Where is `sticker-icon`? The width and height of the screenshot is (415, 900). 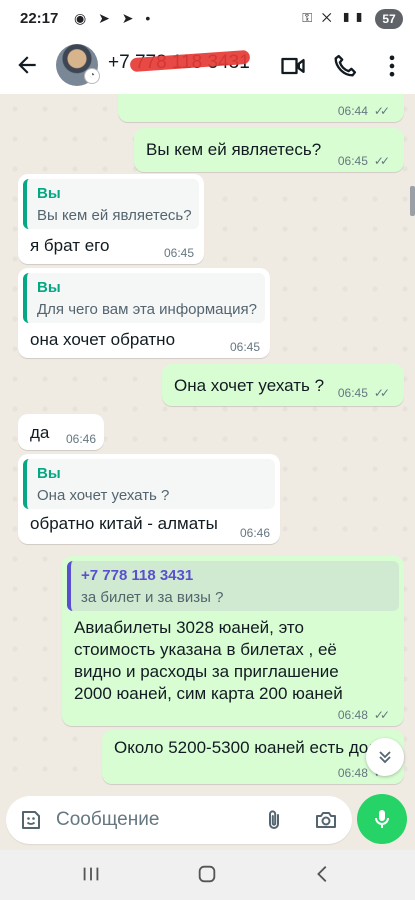
sticker-icon is located at coordinates (31, 820).